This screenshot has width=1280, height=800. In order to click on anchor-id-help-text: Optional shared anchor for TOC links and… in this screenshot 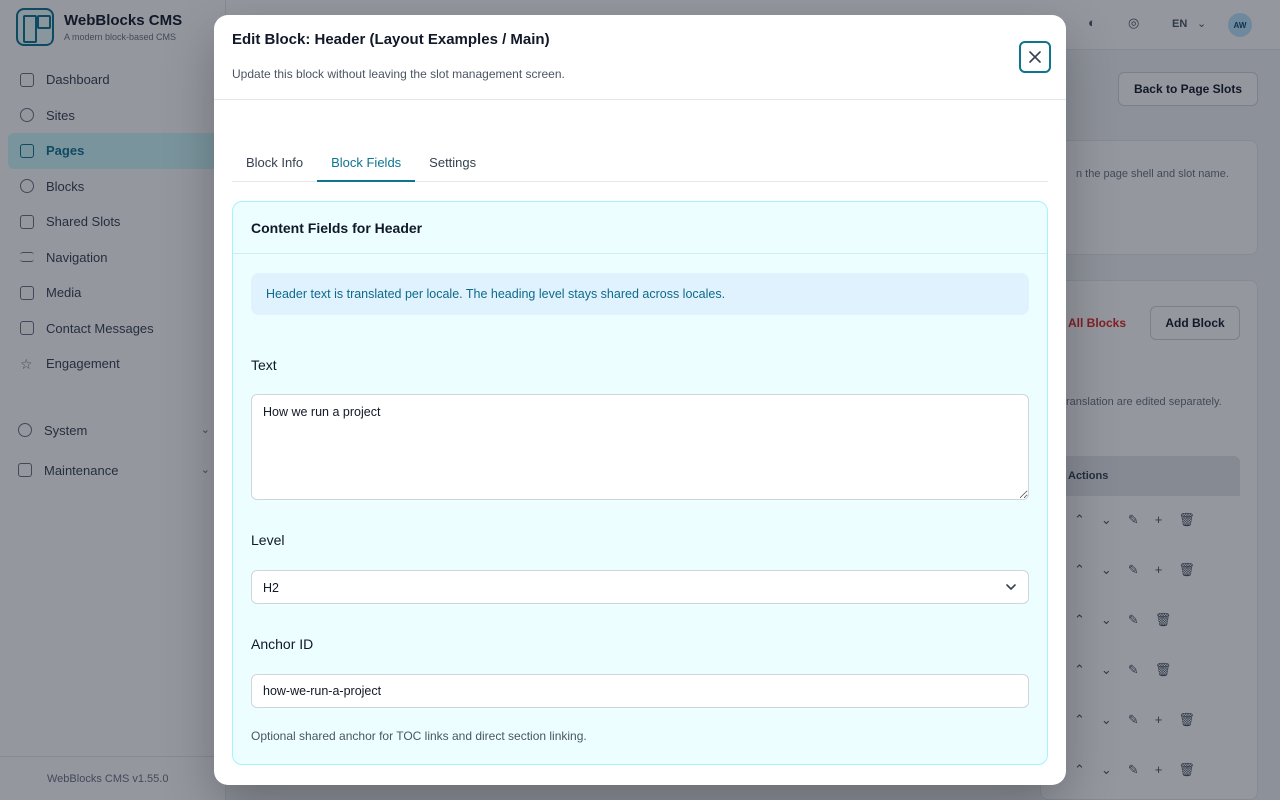, I will do `click(419, 736)`.